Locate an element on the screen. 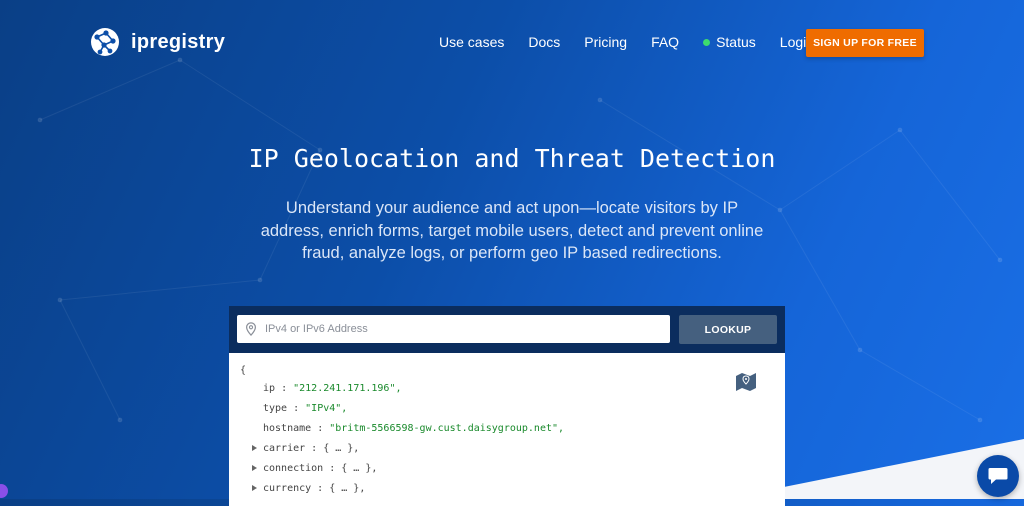 The width and height of the screenshot is (1024, 506). main-nav: Use cases Docs Pricing FAQ Status Login is located at coordinates (638, 42).